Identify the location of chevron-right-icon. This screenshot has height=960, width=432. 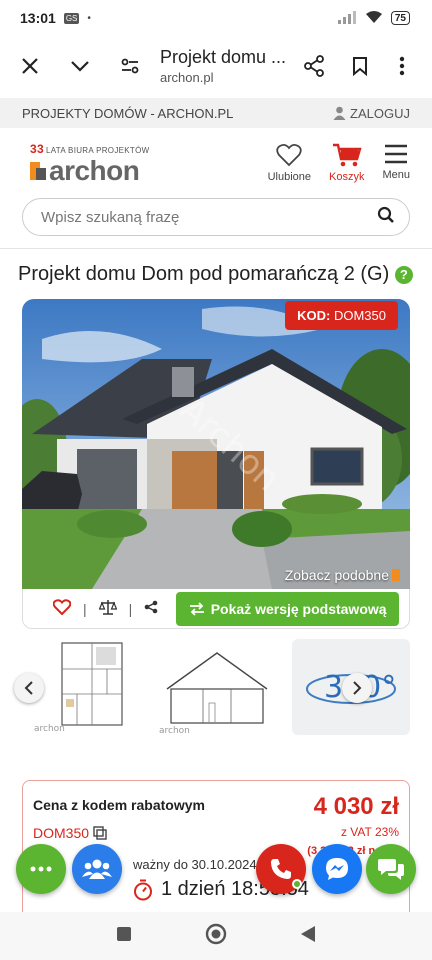
(357, 688).